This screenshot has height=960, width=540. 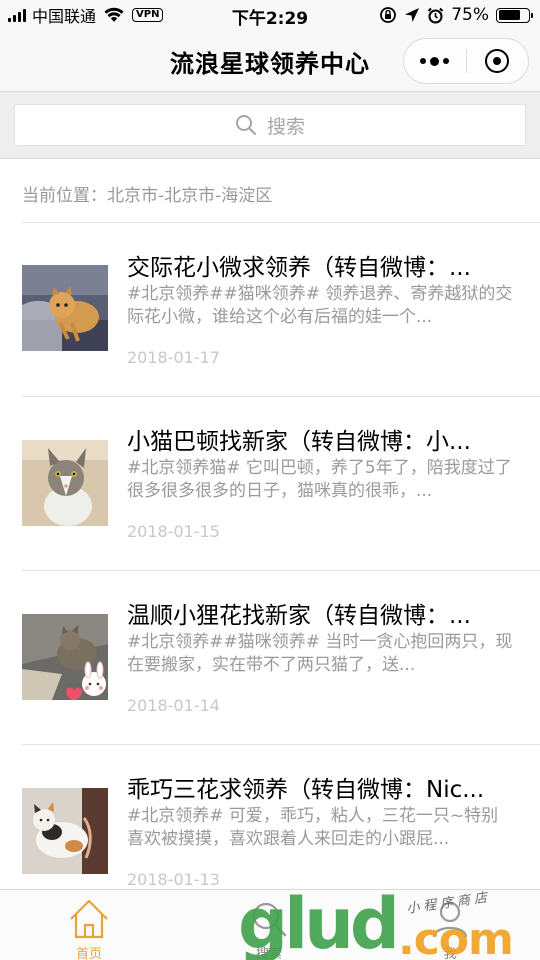 I want to click on search-input: 搜索, so click(x=270, y=125).